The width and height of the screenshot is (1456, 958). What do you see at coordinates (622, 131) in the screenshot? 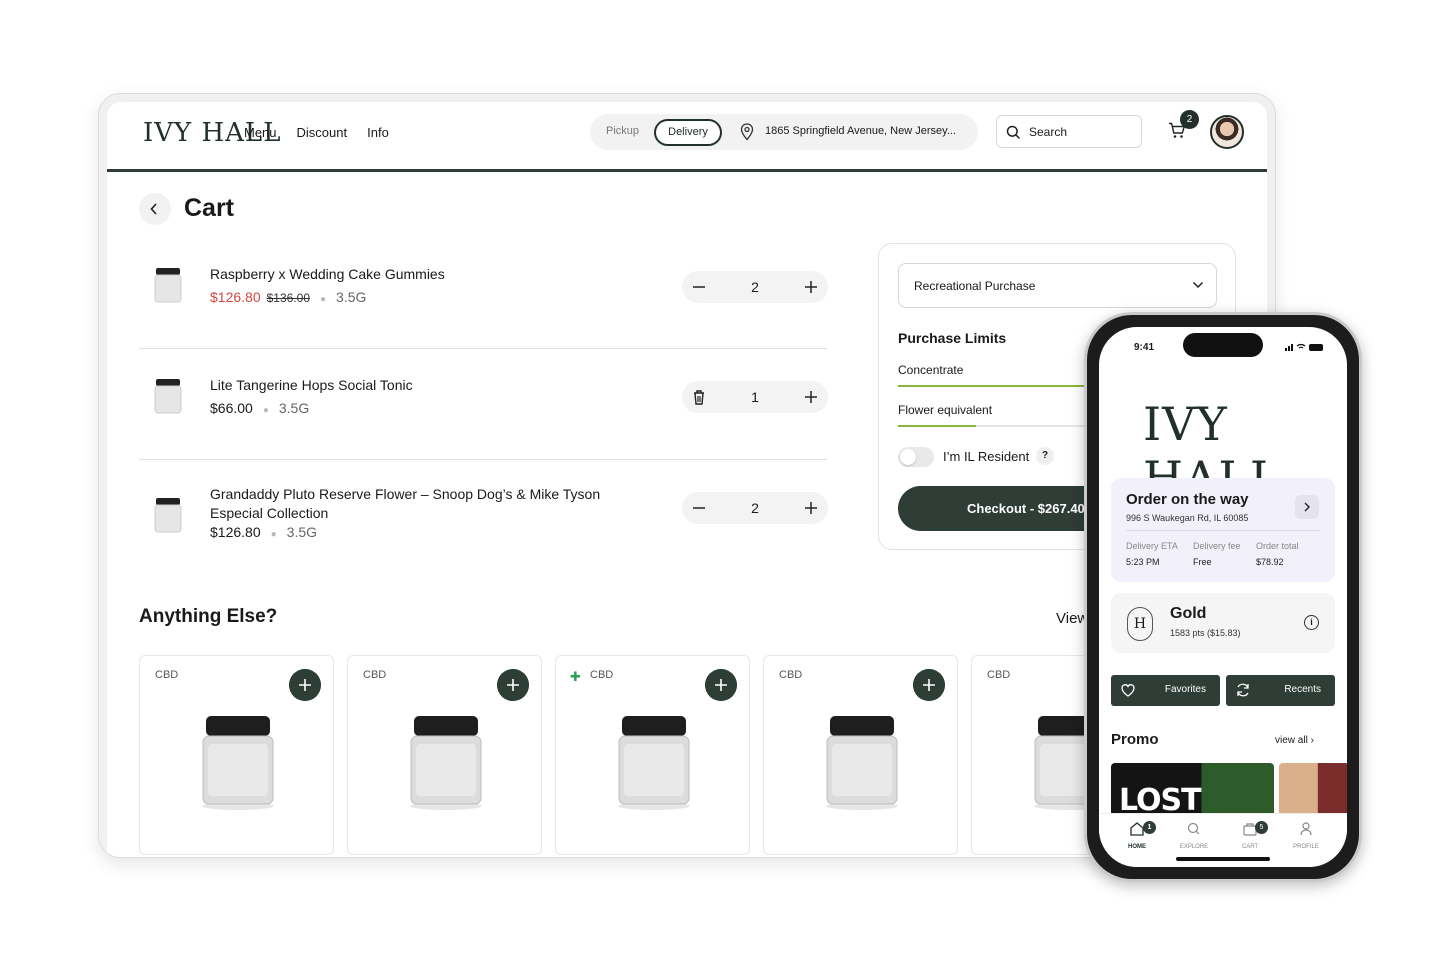
I see `pickup-option: Pickup` at bounding box center [622, 131].